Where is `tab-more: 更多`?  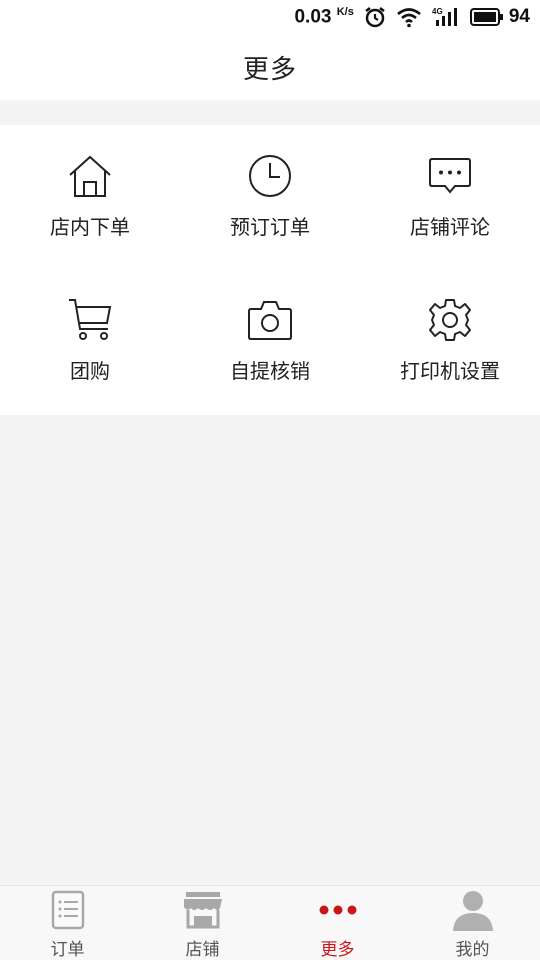 tab-more: 更多 is located at coordinates (337, 923).